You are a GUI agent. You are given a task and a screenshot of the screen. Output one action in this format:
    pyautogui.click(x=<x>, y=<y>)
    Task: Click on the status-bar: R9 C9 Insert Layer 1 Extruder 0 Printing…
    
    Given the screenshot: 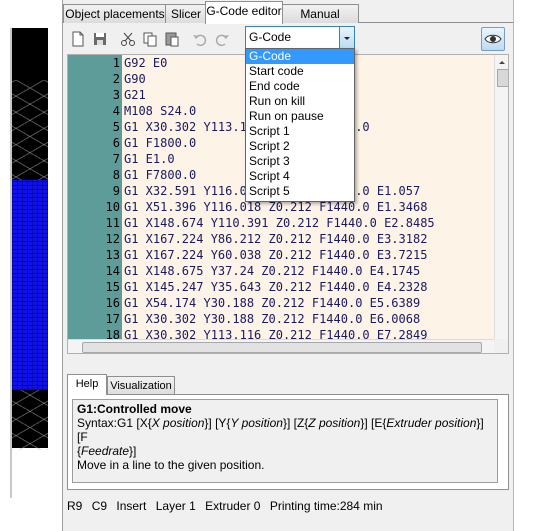 What is the action you would take?
    pyautogui.click(x=287, y=506)
    